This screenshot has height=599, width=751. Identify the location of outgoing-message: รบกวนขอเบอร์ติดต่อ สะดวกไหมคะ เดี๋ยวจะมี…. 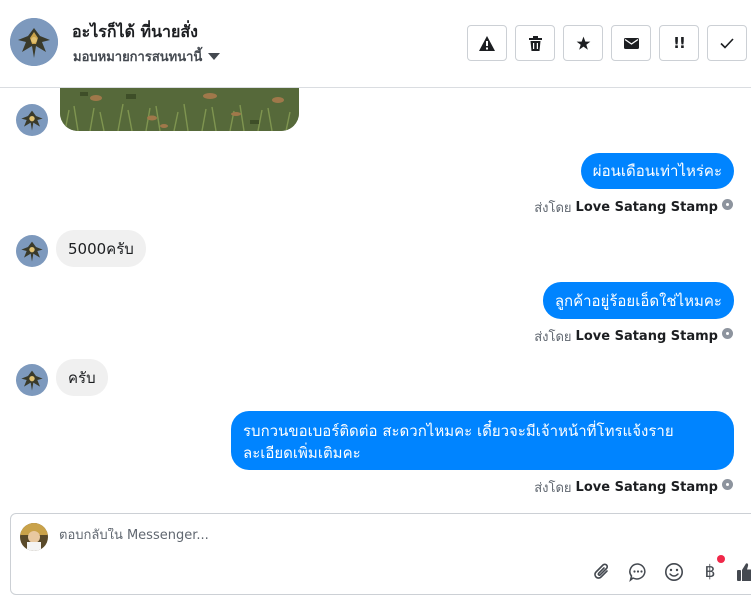
(482, 440).